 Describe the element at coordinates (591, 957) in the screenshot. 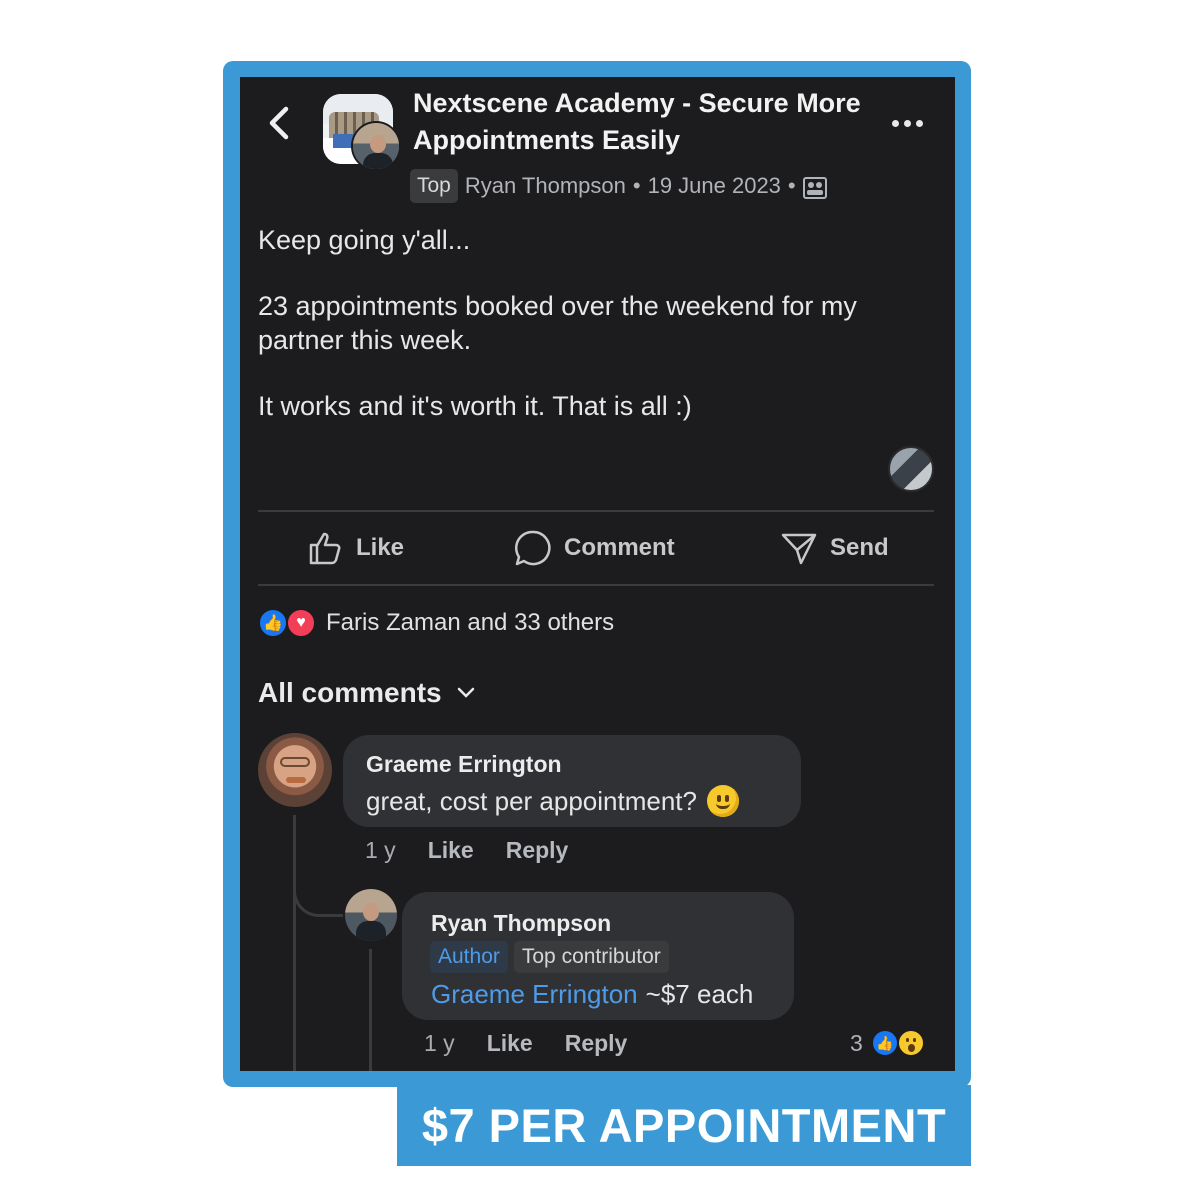

I see `top-contributor-tag: Top contributor` at that location.